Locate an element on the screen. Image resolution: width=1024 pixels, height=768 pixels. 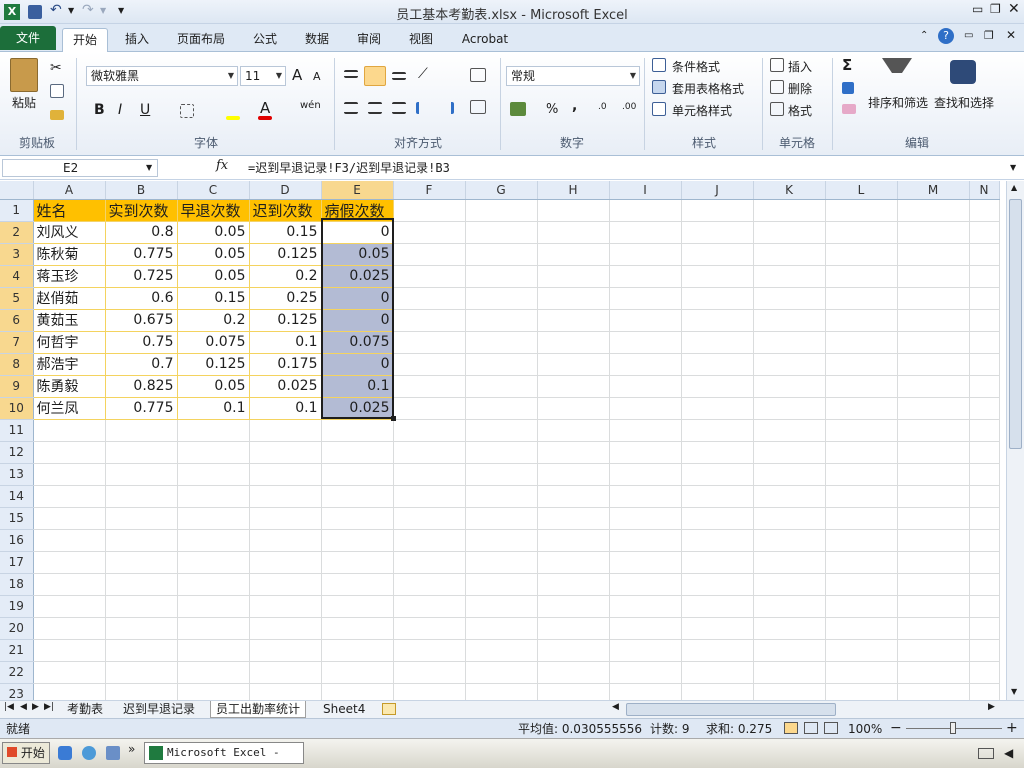
column-header: B is located at coordinates (141, 190).